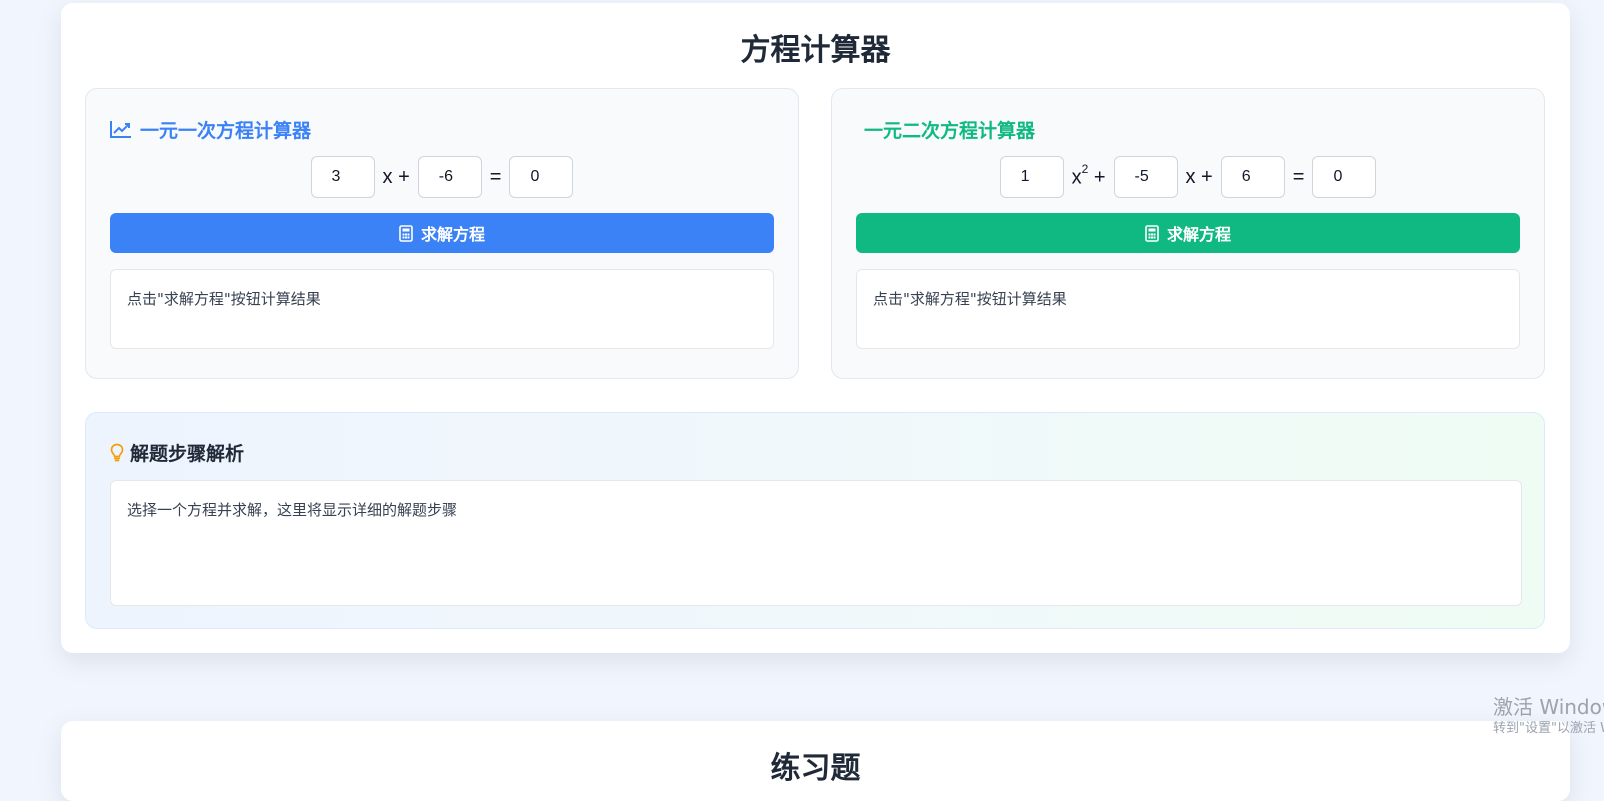 This screenshot has height=801, width=1604. I want to click on linear-result-text: 点击"求解方程"按钮计算结果, so click(224, 299).